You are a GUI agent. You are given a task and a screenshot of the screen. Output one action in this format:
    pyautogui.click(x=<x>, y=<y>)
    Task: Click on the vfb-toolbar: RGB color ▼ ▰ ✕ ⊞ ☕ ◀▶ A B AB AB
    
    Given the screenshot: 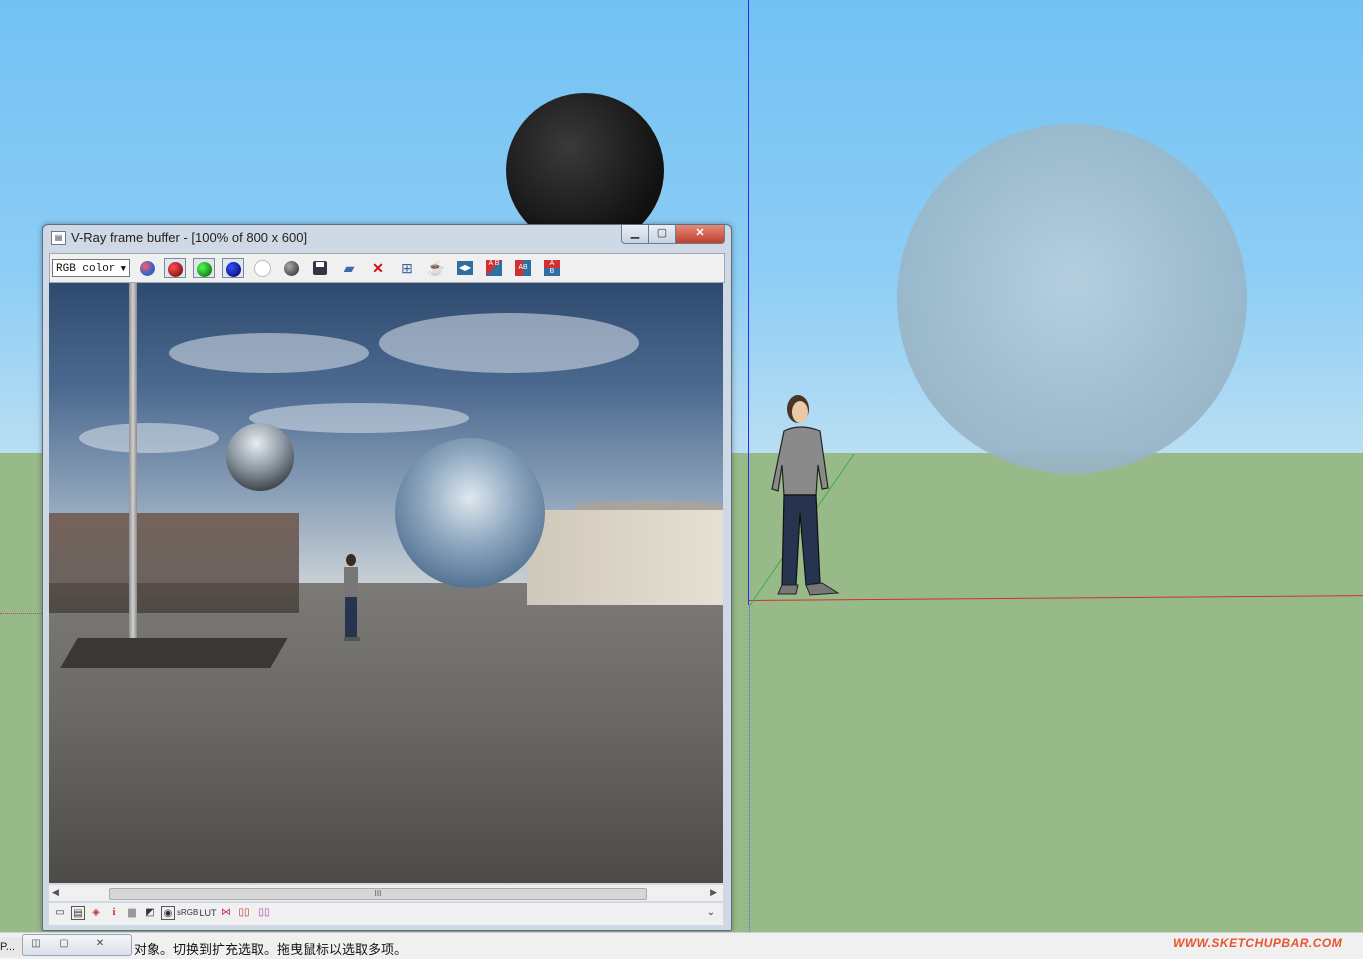 What is the action you would take?
    pyautogui.click(x=387, y=268)
    